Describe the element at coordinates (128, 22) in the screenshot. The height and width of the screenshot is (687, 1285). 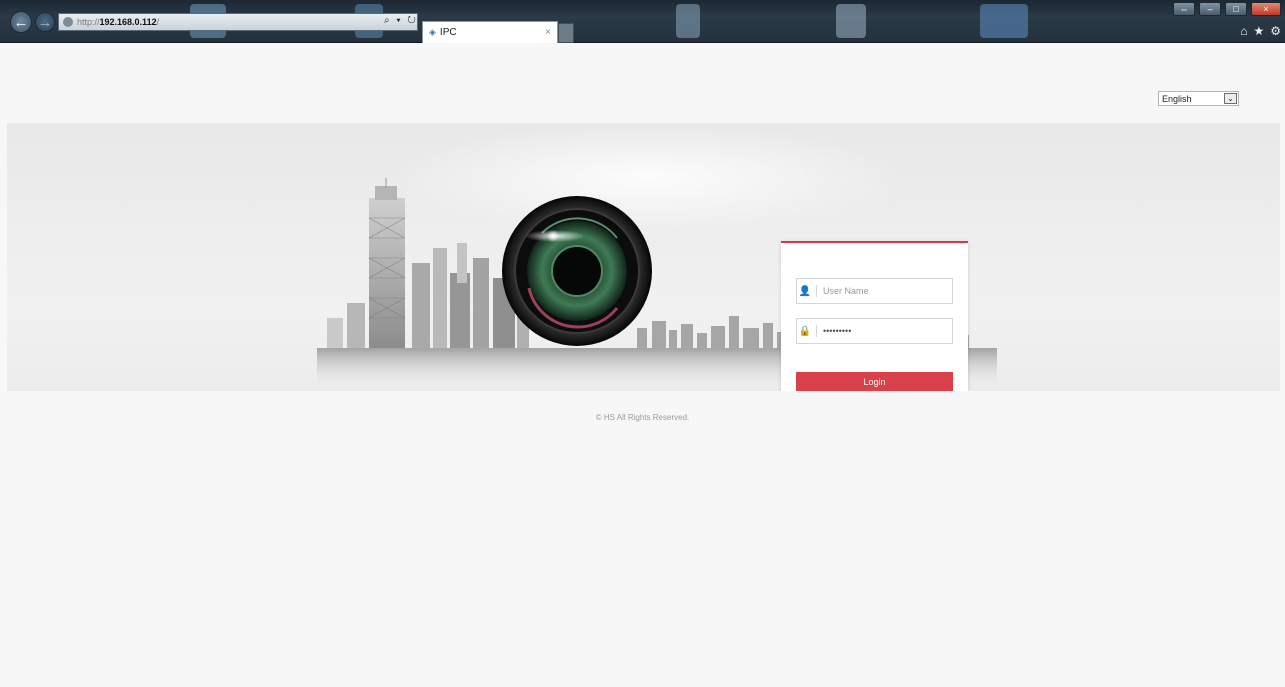
I see `url-host: 192.168.0.112` at that location.